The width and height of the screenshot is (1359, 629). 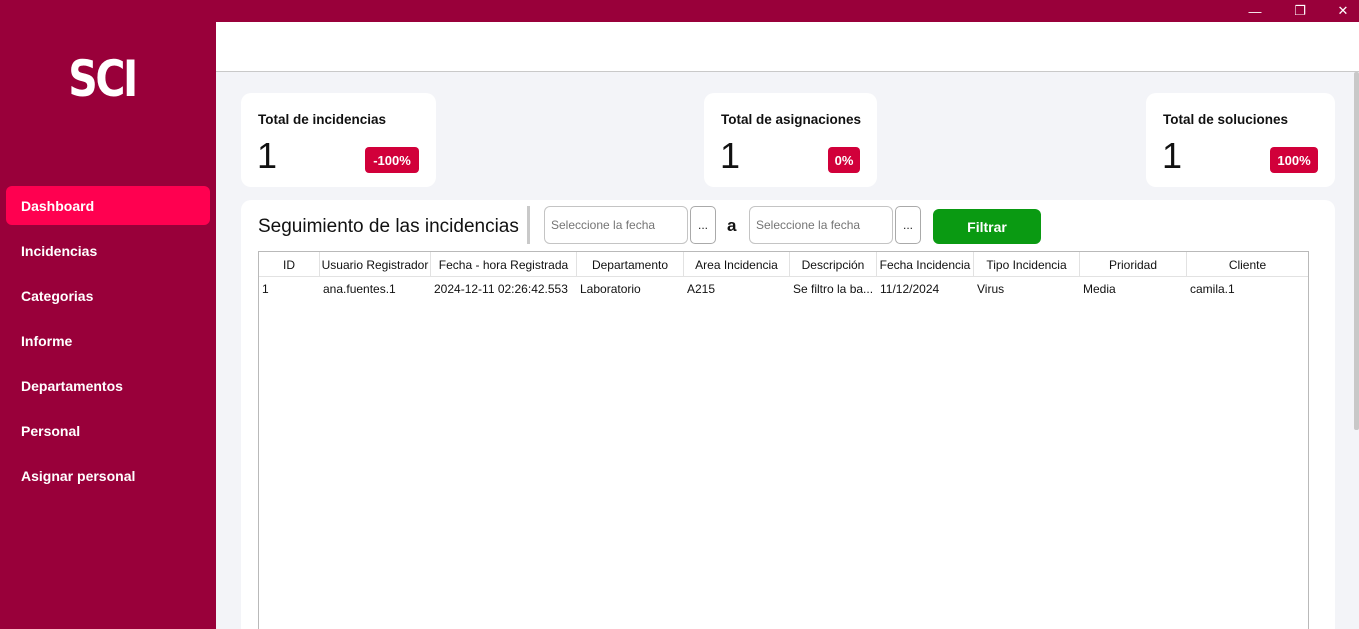 I want to click on sidebar-item-label: Dashboard, so click(x=58, y=205).